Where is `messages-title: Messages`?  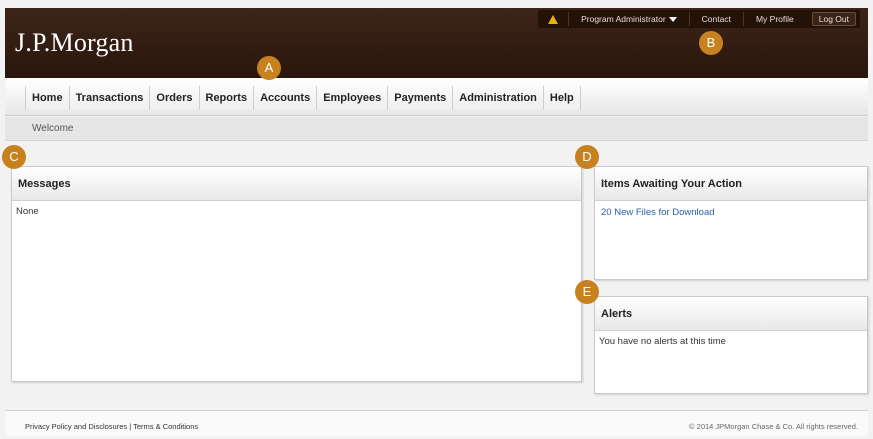 messages-title: Messages is located at coordinates (296, 184).